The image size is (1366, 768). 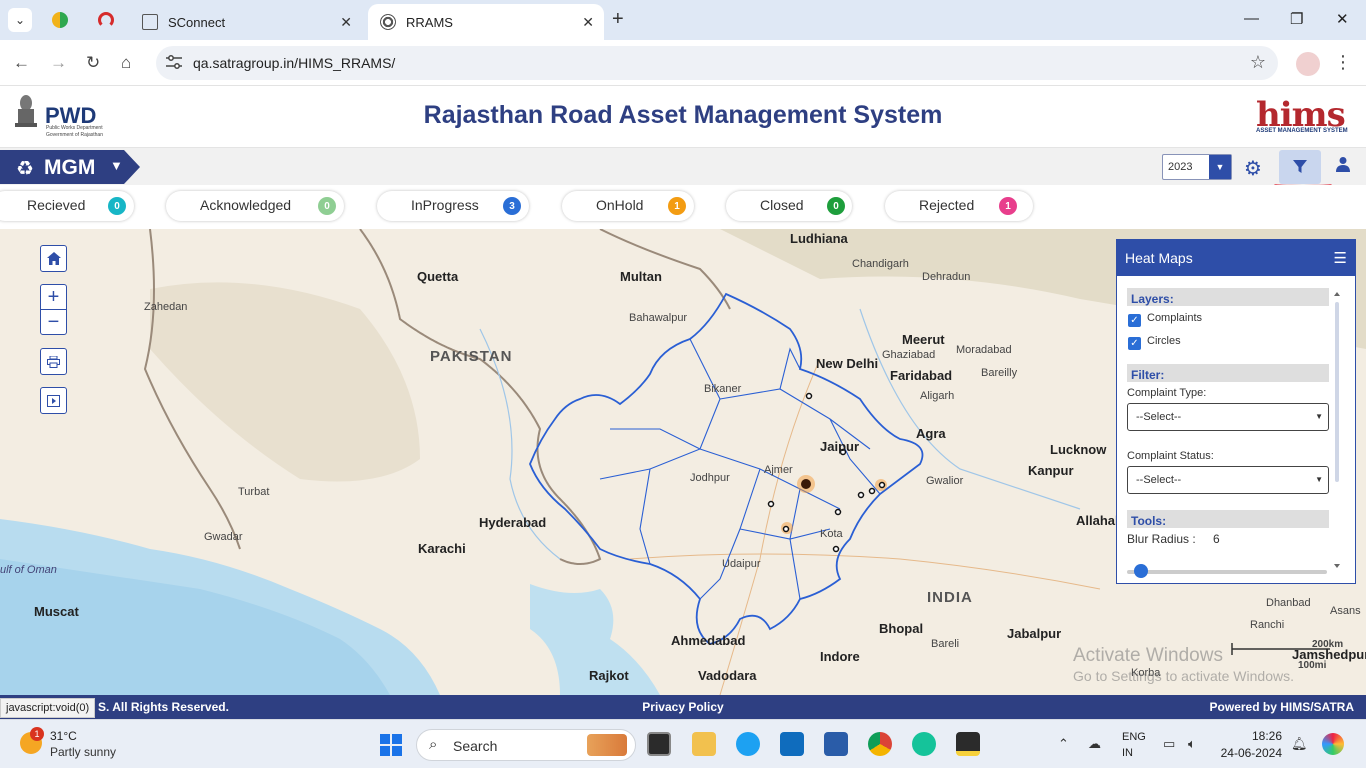 I want to click on complaint-status-label: Complaint Status:, so click(x=1170, y=456).